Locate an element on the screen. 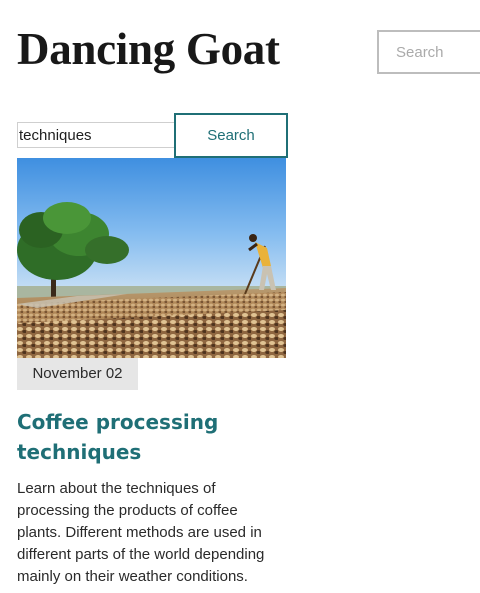 The image size is (480, 593). search-query-input is located at coordinates (96, 135).